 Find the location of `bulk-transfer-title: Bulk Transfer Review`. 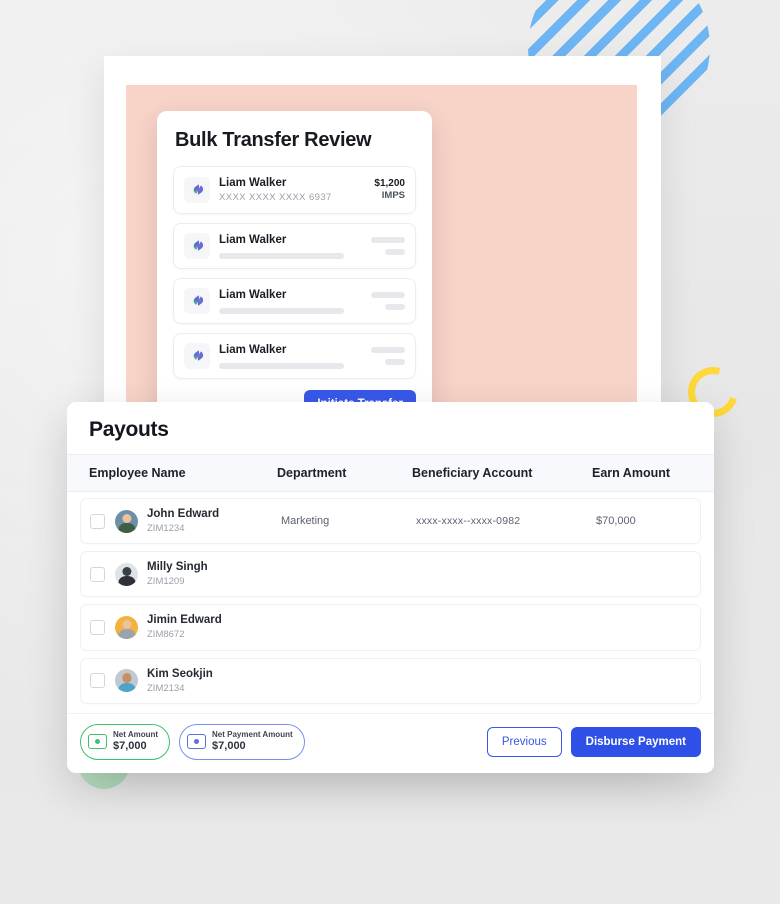

bulk-transfer-title: Bulk Transfer Review is located at coordinates (273, 140).